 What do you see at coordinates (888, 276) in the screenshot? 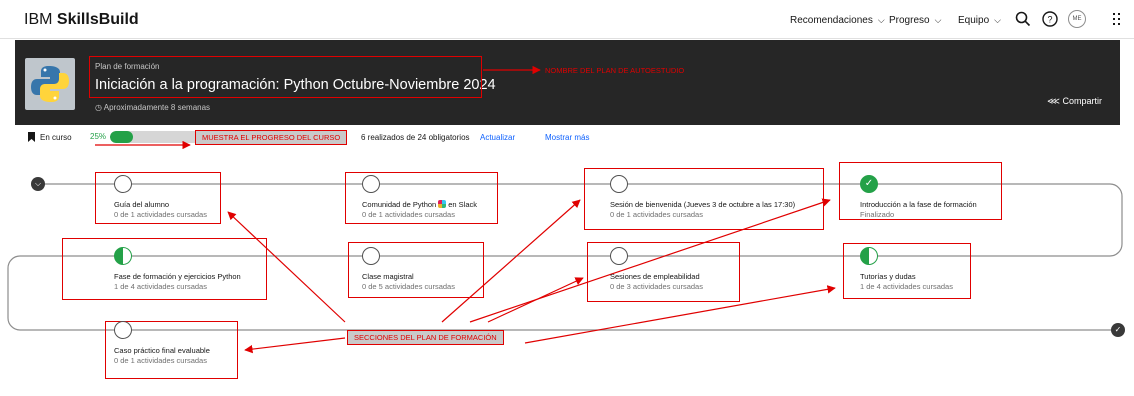
I see `section-title: Tutorías y dudas` at bounding box center [888, 276].